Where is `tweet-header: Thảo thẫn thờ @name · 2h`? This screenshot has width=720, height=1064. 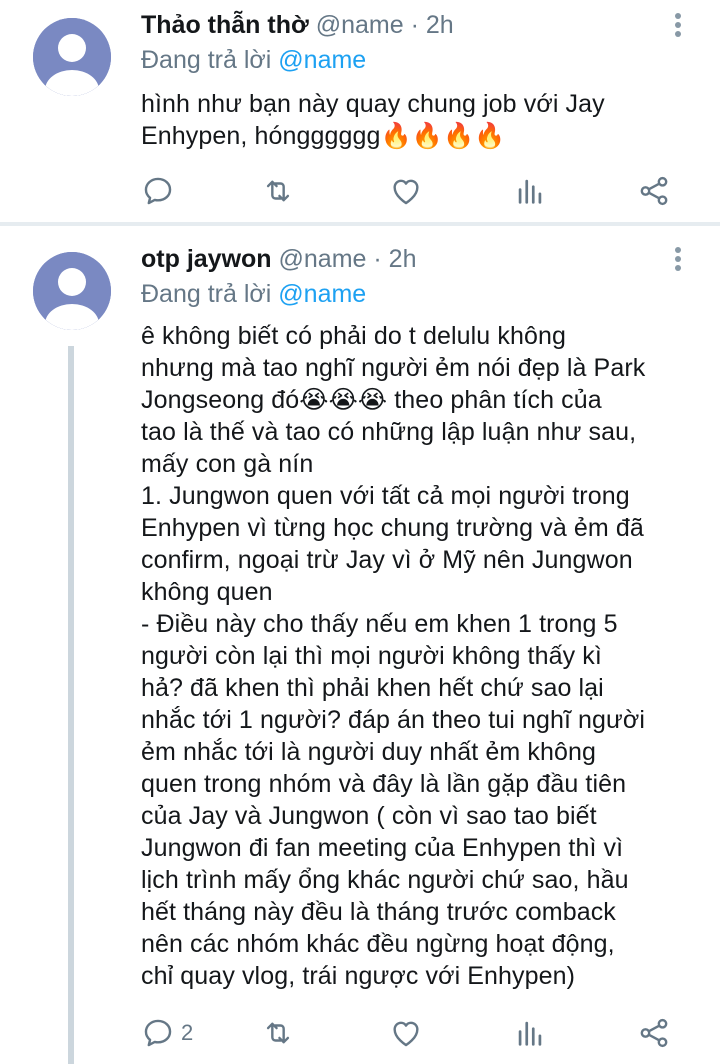
tweet-header: Thảo thẫn thờ @name · 2h is located at coordinates (297, 25).